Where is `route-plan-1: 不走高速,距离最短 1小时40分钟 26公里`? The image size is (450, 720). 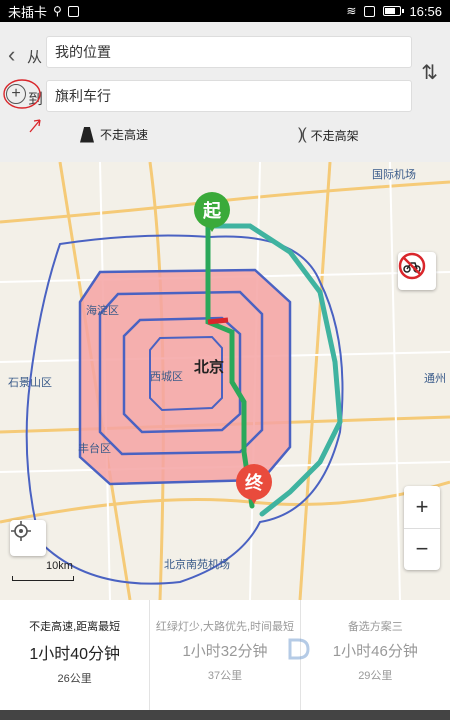
route-plan-1: 不走高速,距离最短 1小时40分钟 26公里 is located at coordinates (74, 655).